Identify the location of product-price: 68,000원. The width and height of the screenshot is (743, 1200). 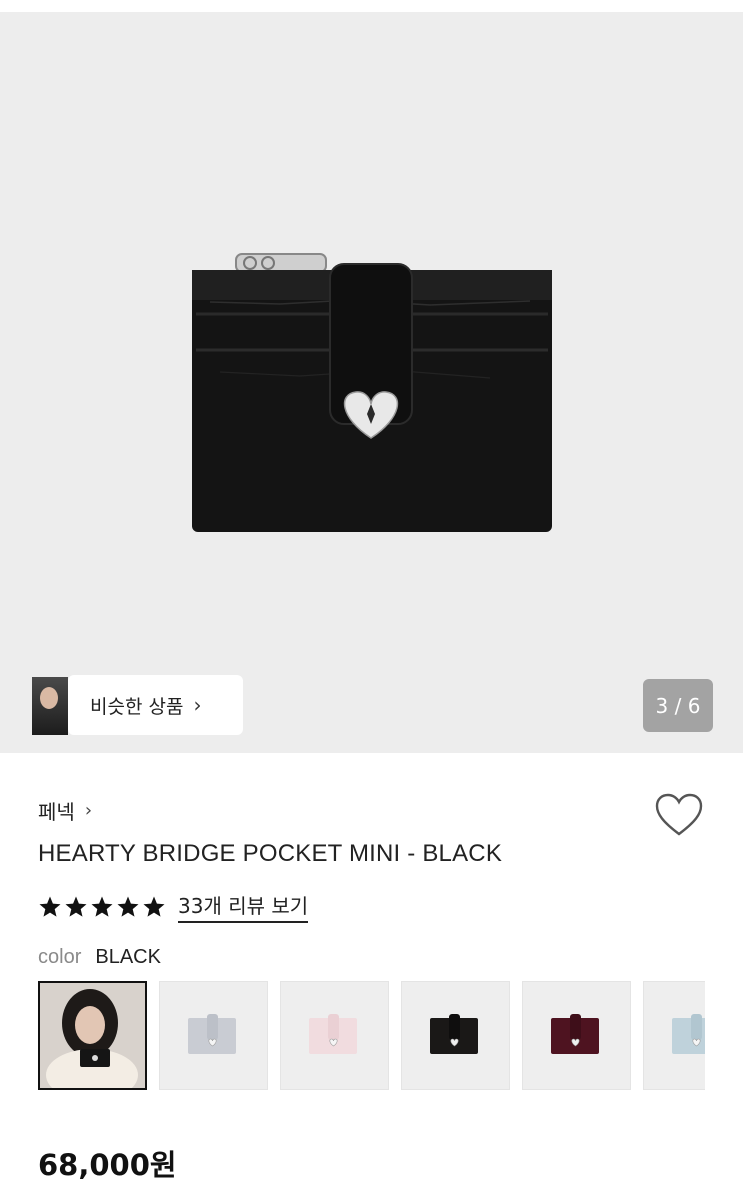
(107, 1165).